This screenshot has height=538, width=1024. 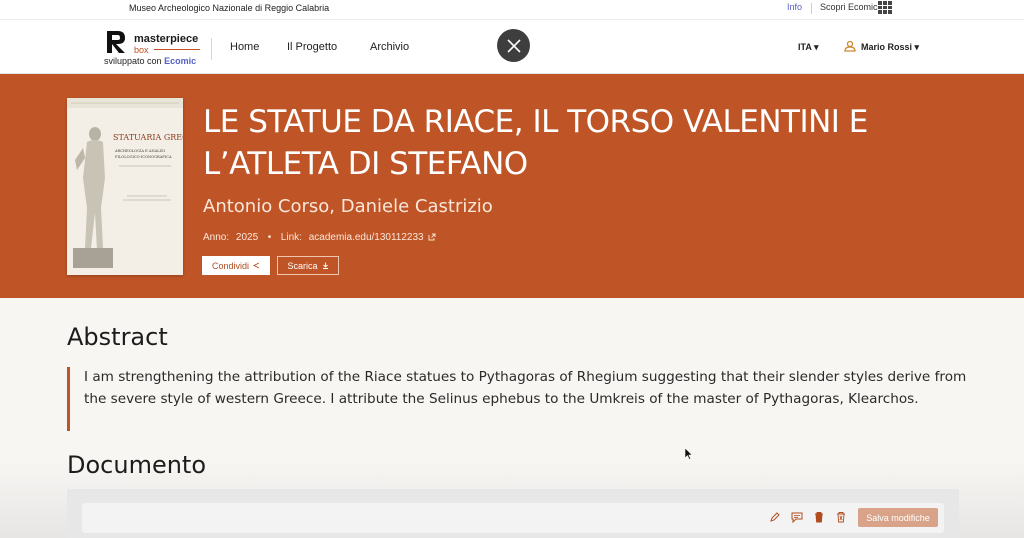 I want to click on download-button: Scarica, so click(x=308, y=265).